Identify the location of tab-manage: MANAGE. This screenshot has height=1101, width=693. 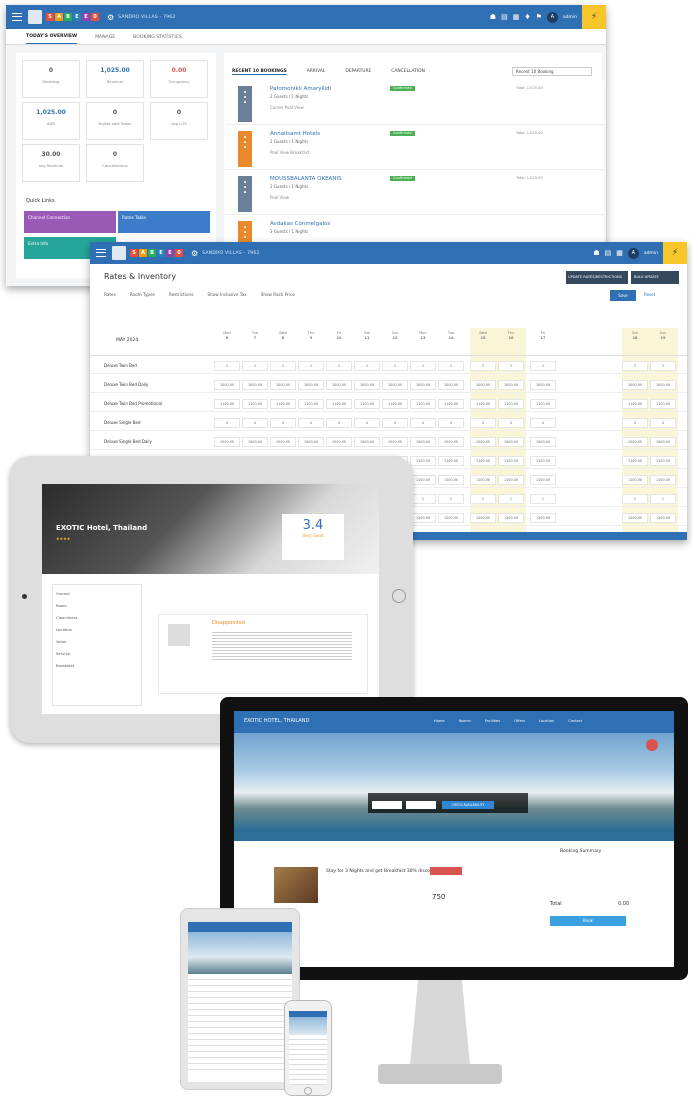
(105, 39).